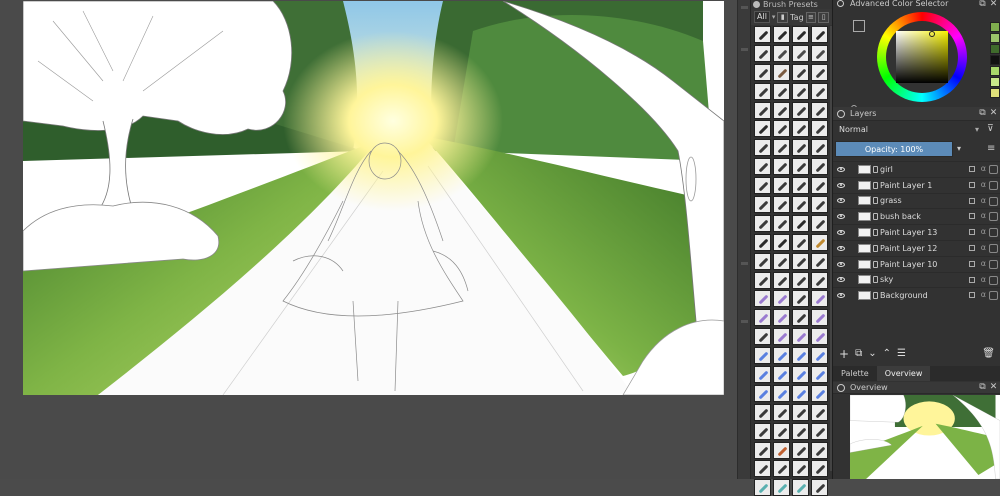  What do you see at coordinates (993, 387) in the screenshot?
I see `close-icon: ✕` at bounding box center [993, 387].